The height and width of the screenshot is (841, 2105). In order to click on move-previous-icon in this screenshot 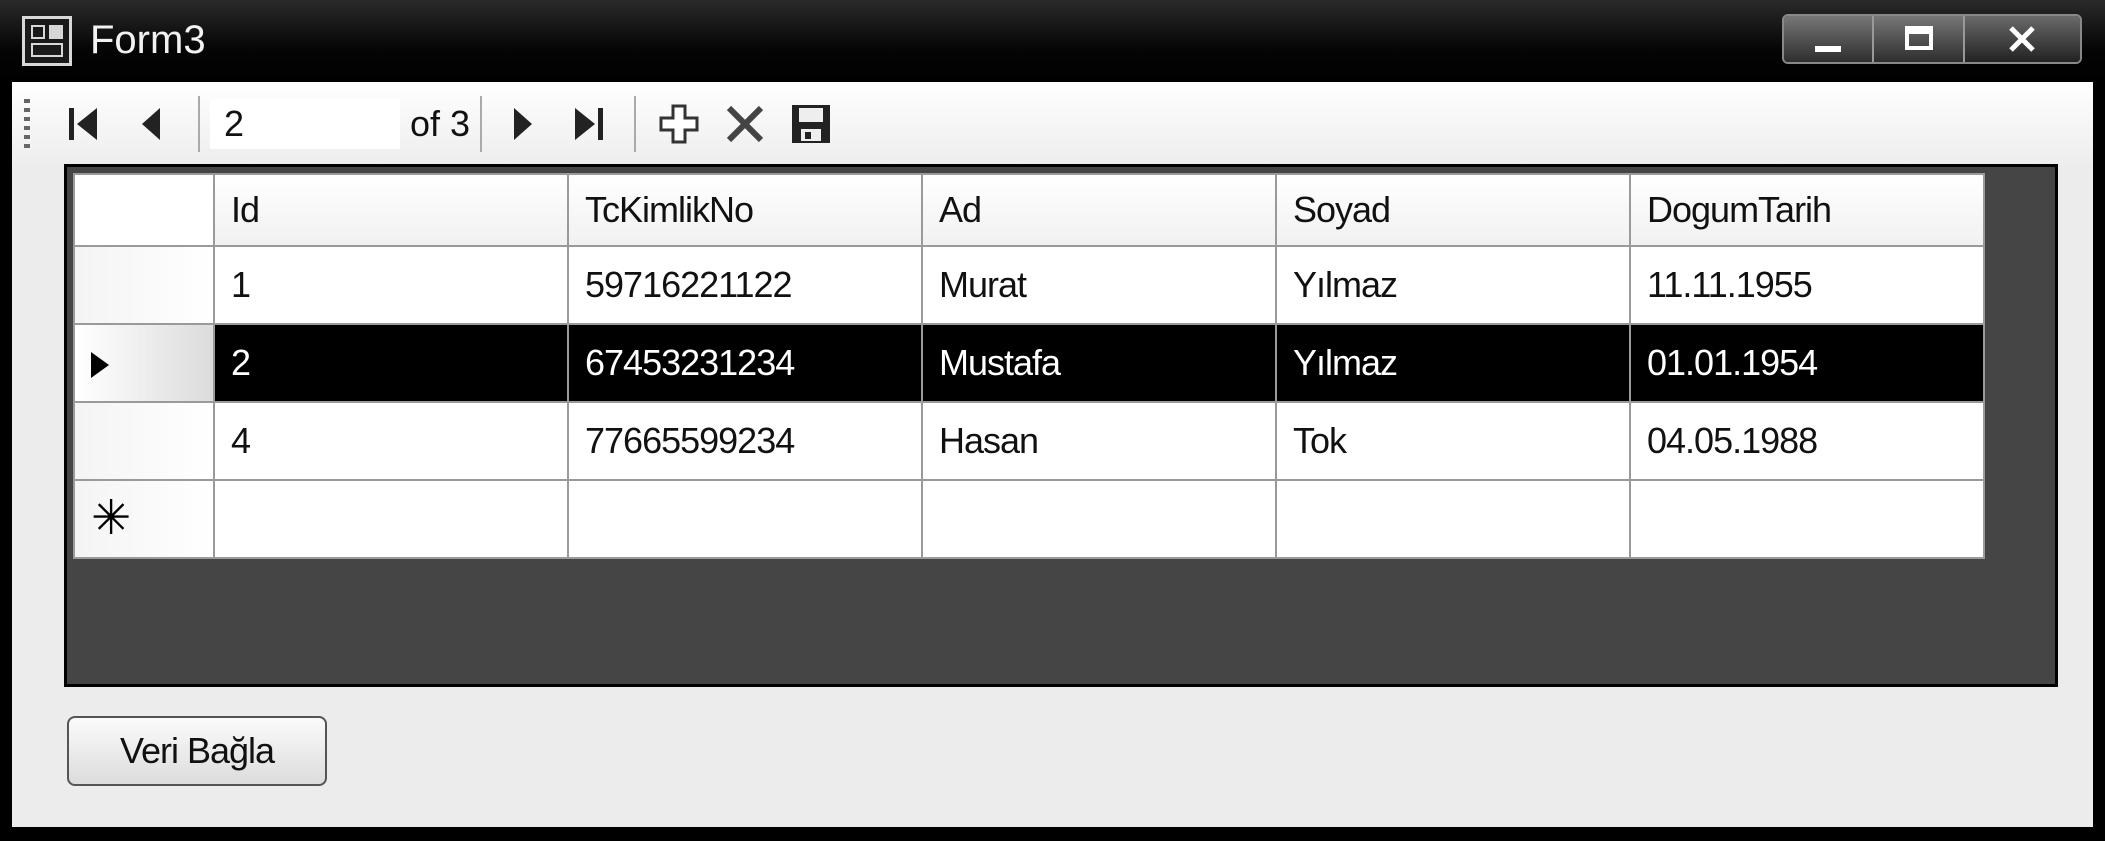, I will do `click(151, 124)`.